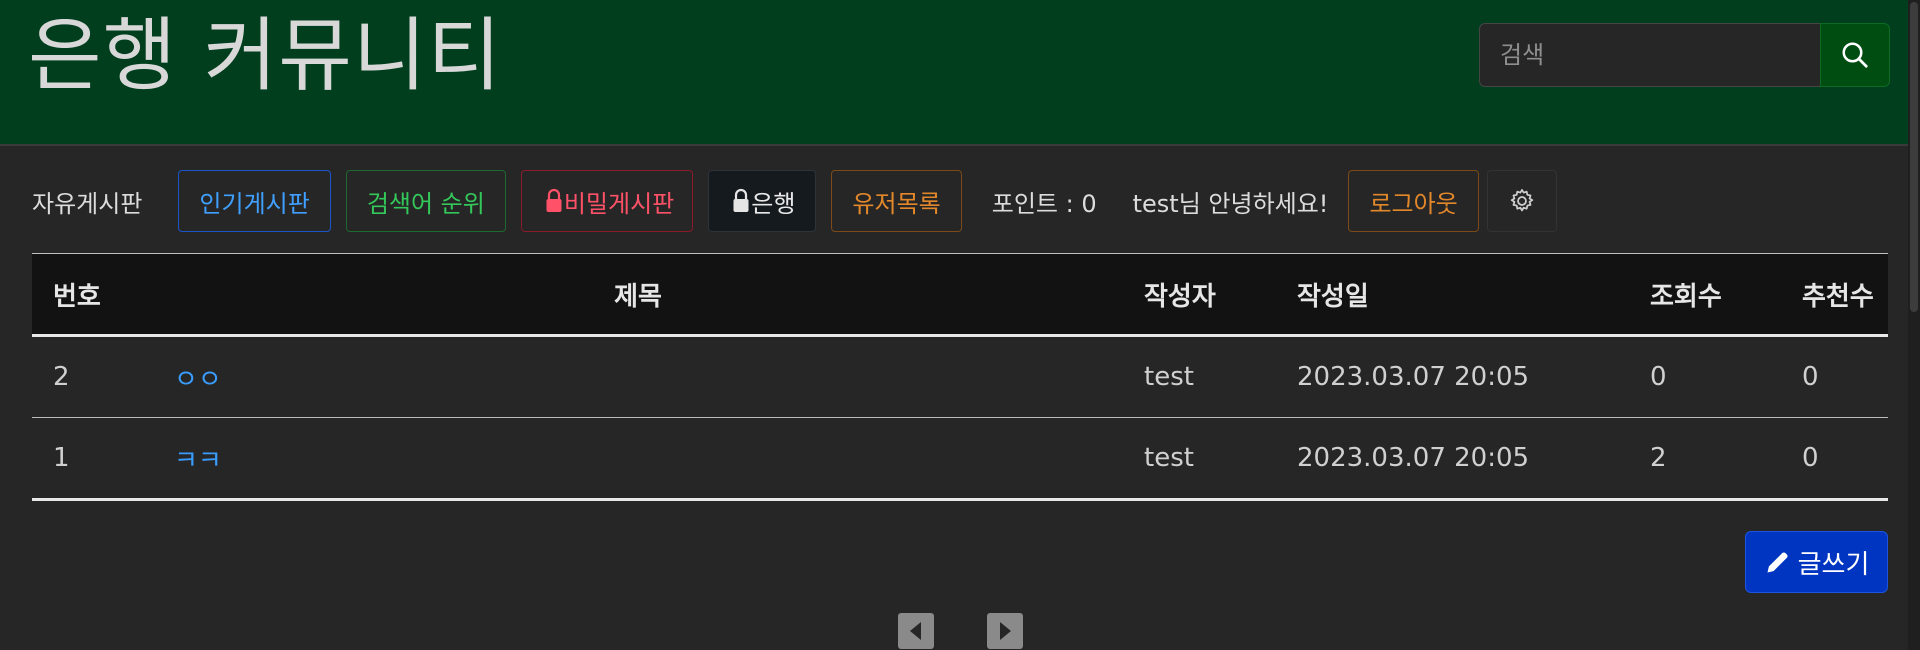  Describe the element at coordinates (1834, 295) in the screenshot. I see `header-likes: 추천수` at that location.